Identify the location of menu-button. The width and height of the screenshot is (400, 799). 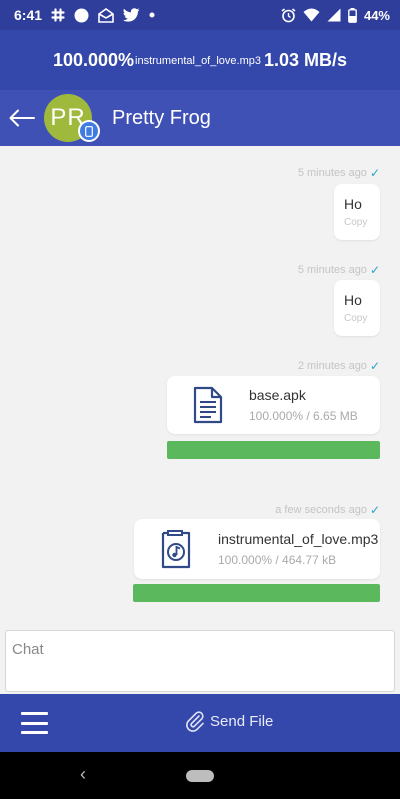
(34, 723).